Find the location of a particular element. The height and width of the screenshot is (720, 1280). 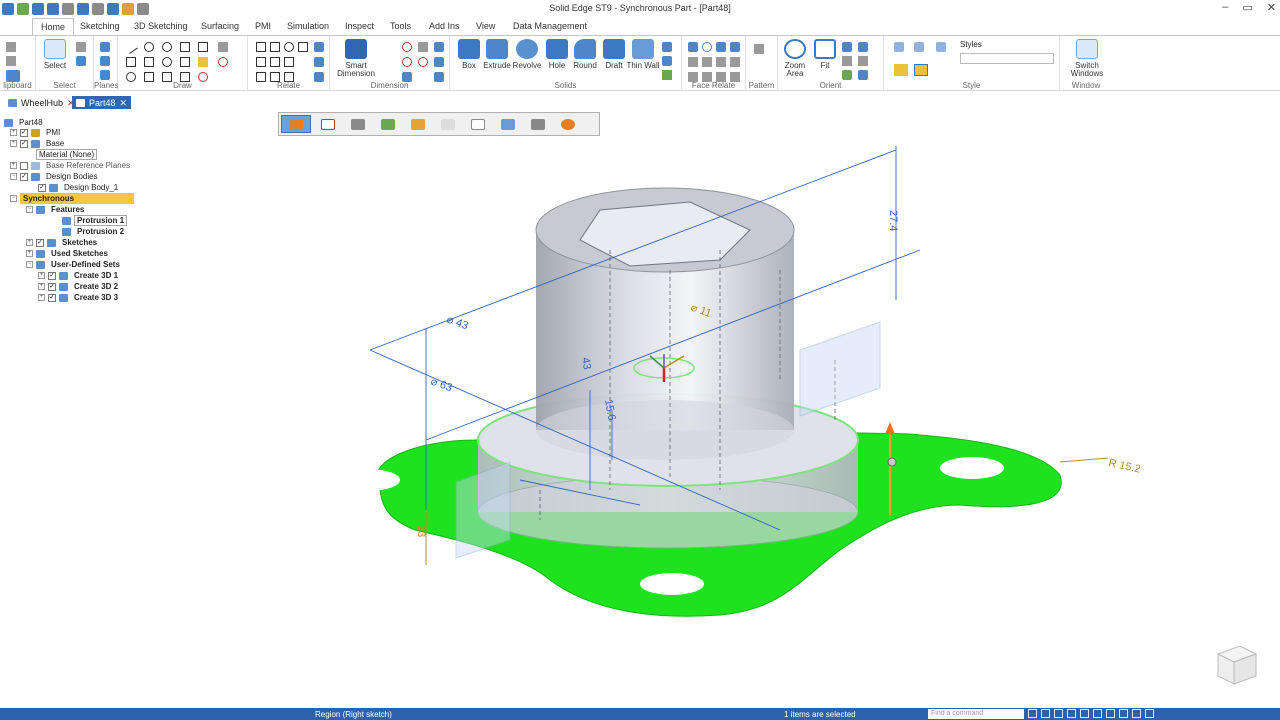

tree-item-protrusion-2: Protrusion 2 is located at coordinates (94, 231).